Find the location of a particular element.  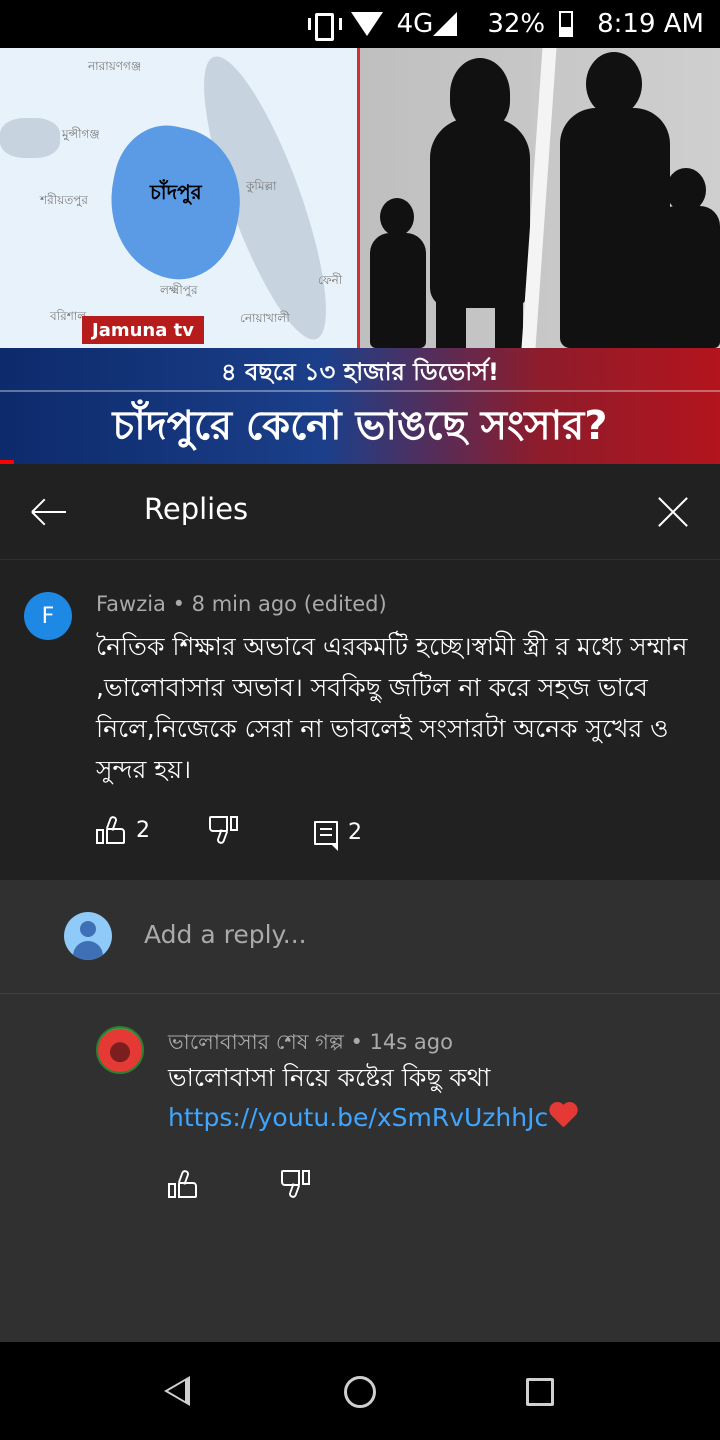

close-icon is located at coordinates (672, 512).